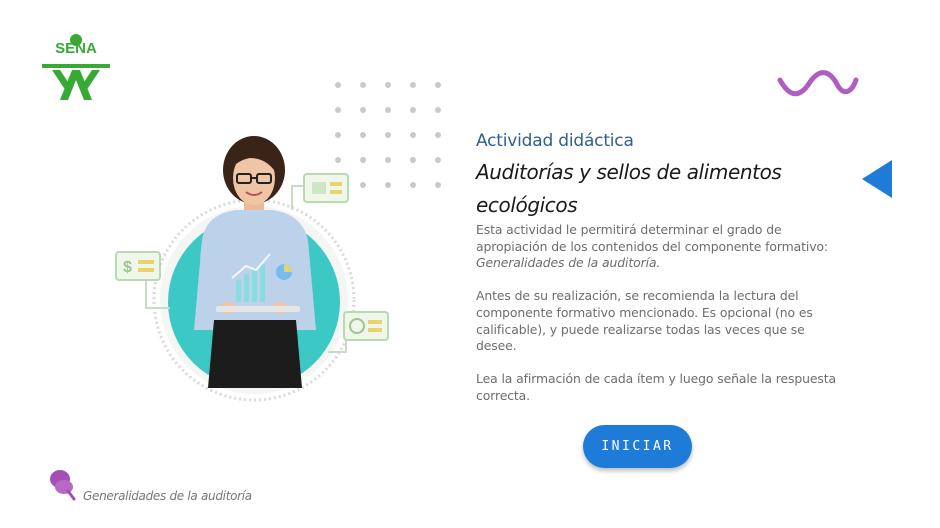  What do you see at coordinates (138, 266) in the screenshot?
I see `money-card-icon: $` at bounding box center [138, 266].